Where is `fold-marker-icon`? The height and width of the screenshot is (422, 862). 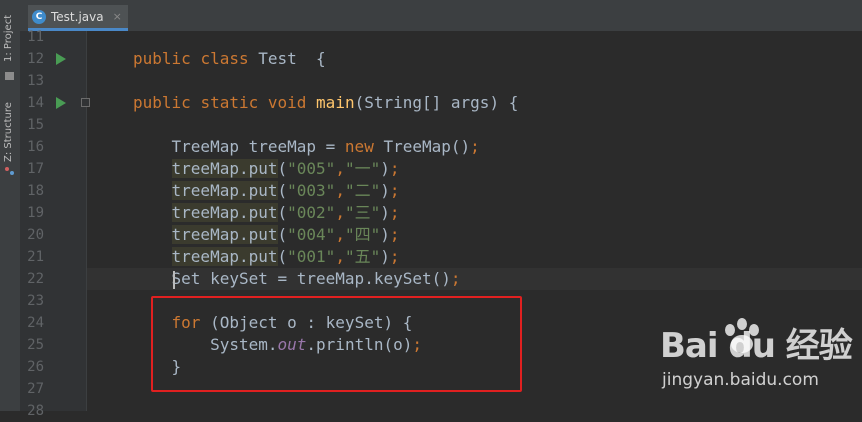 fold-marker-icon is located at coordinates (85, 102).